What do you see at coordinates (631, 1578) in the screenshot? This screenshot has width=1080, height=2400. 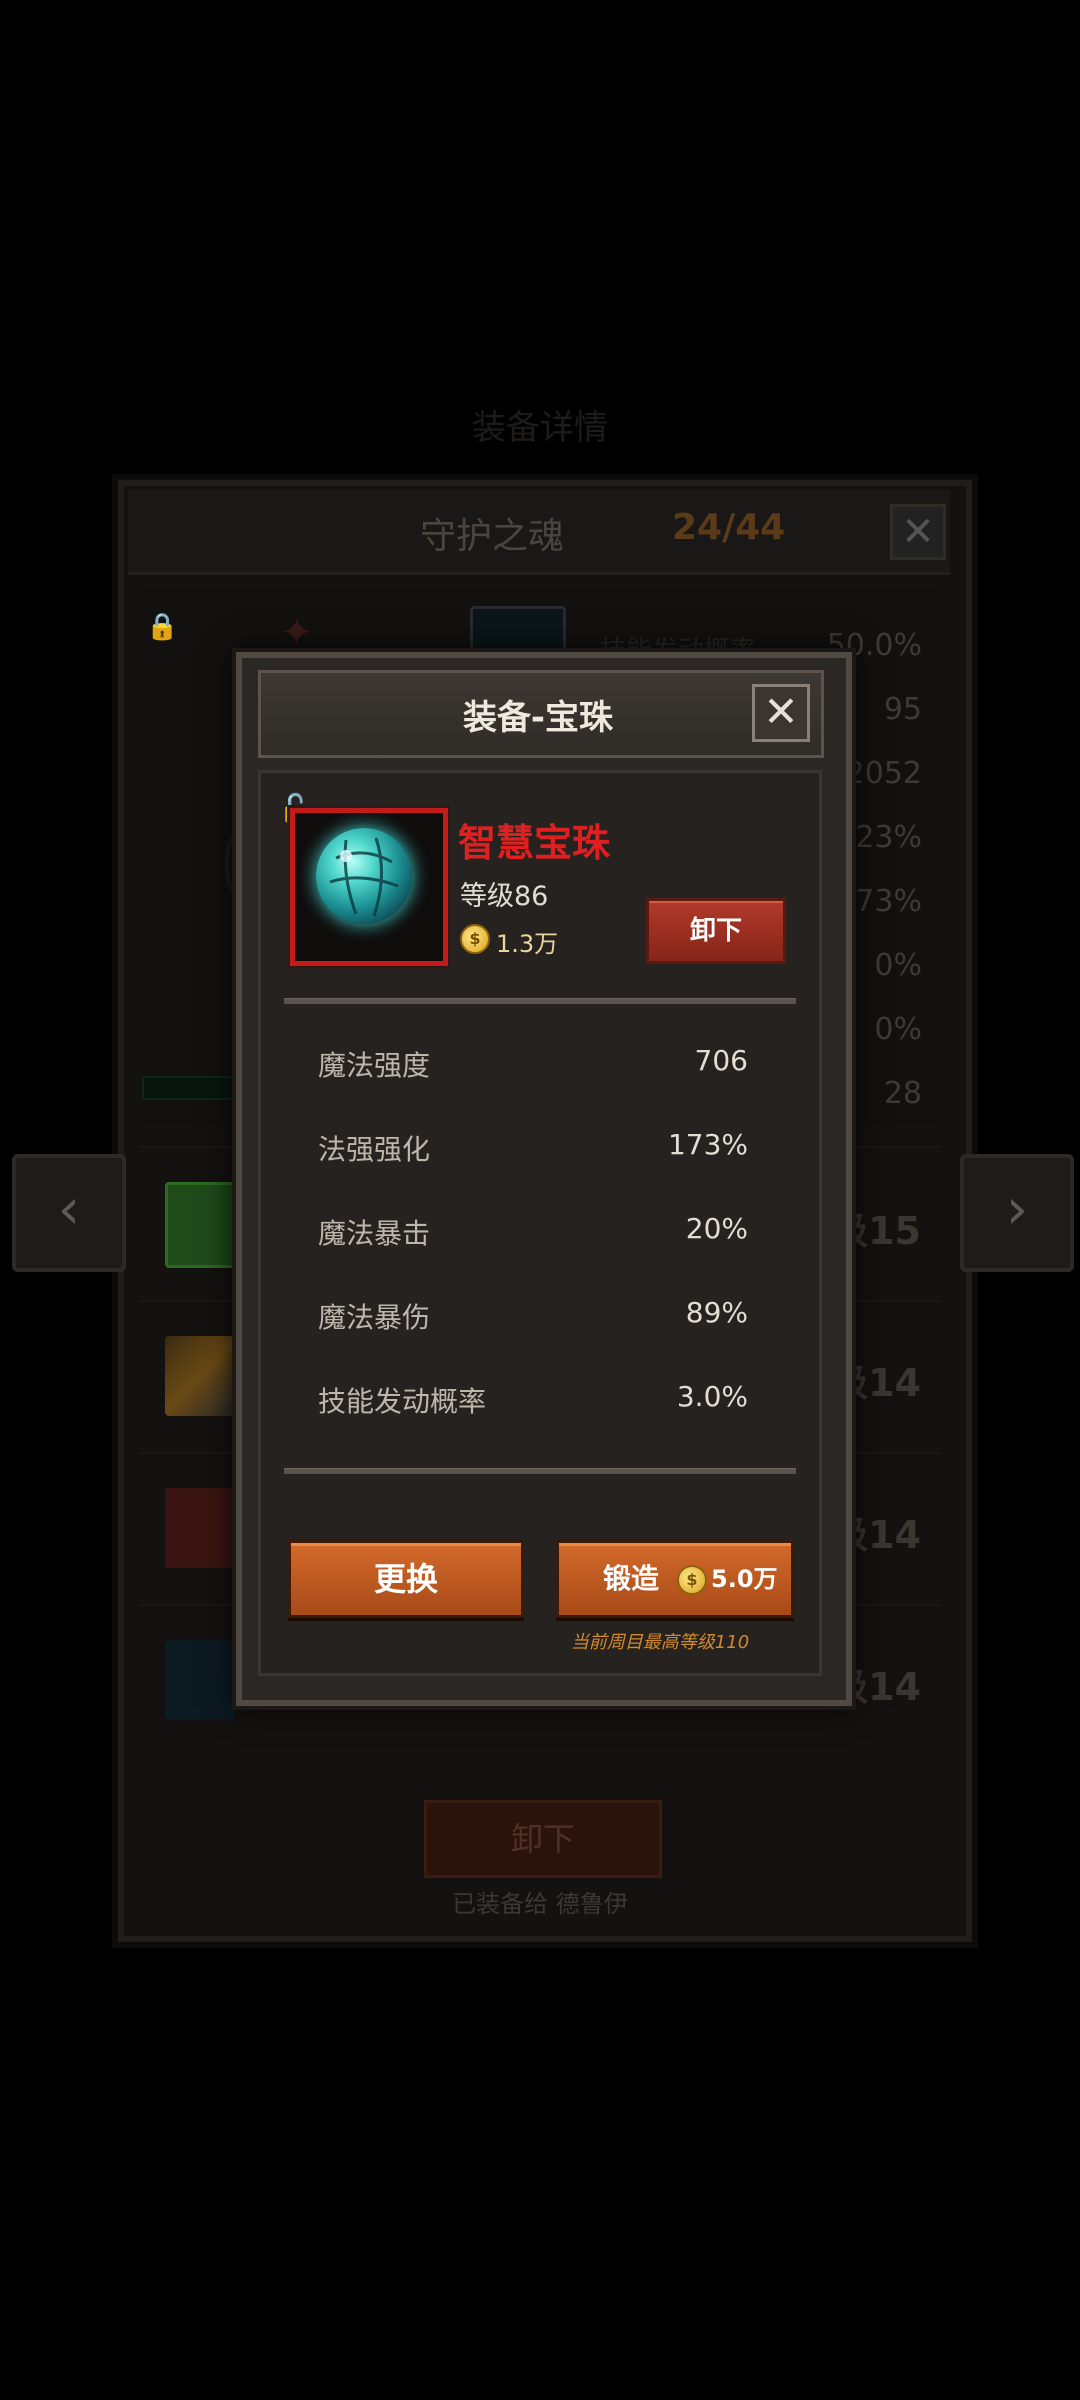 I see `forge-label: 锻造` at bounding box center [631, 1578].